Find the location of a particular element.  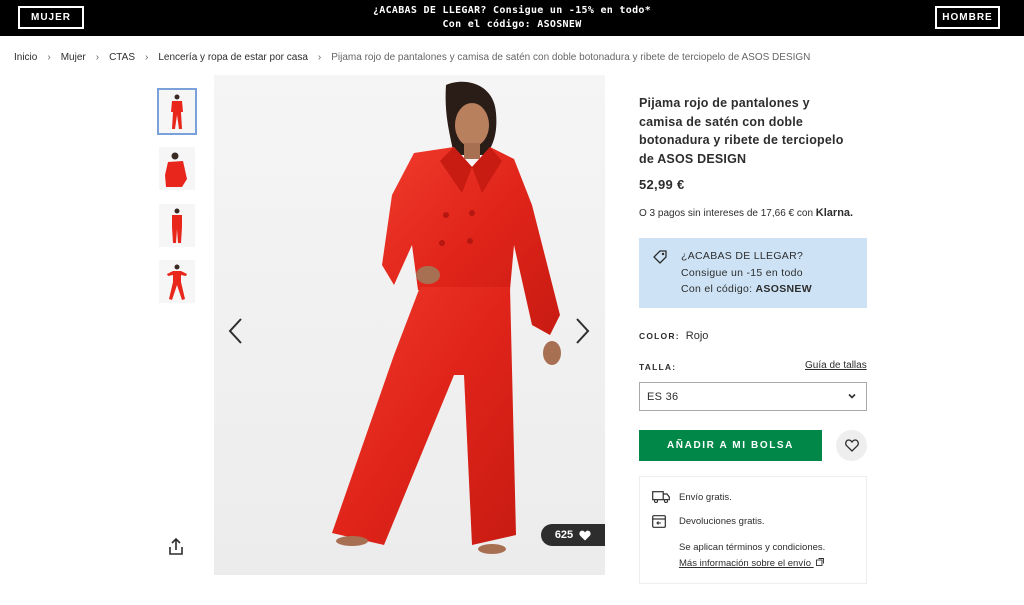

truck-icon is located at coordinates (661, 497).